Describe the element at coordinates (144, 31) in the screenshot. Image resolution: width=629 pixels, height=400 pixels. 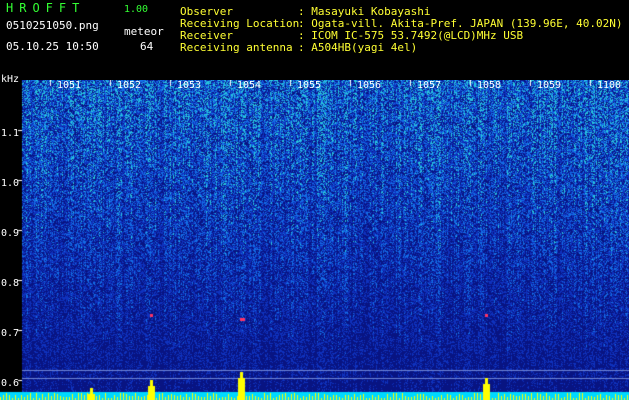
I see `meteor-label: meteor` at that location.